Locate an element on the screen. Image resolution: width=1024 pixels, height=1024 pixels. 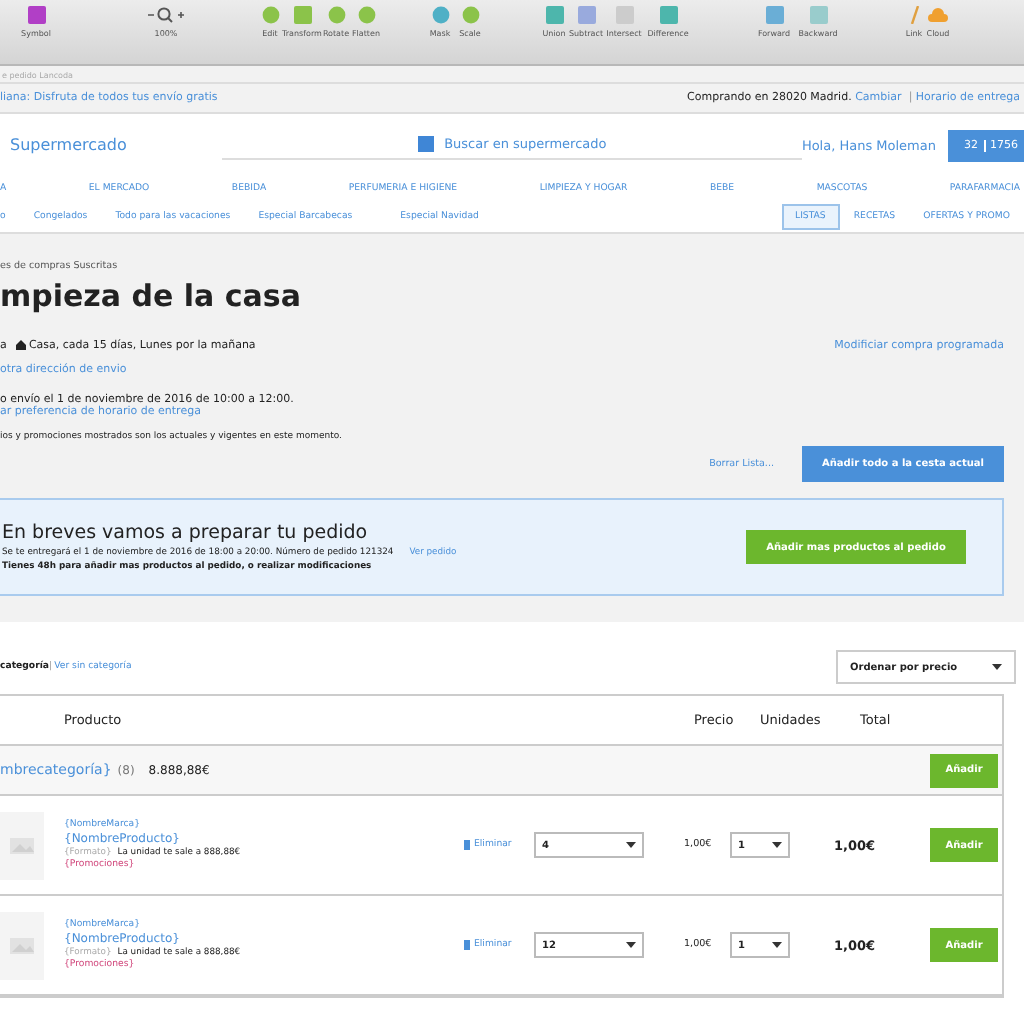
cloud-icon is located at coordinates (938, 15).